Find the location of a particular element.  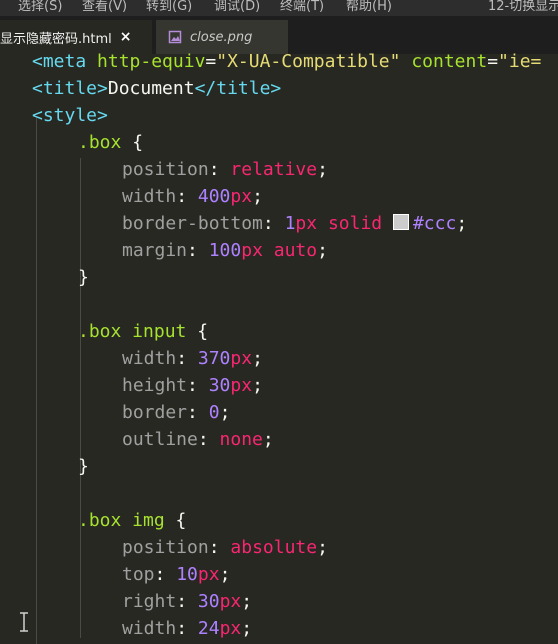

code-line: top: 10px; is located at coordinates (176, 574).